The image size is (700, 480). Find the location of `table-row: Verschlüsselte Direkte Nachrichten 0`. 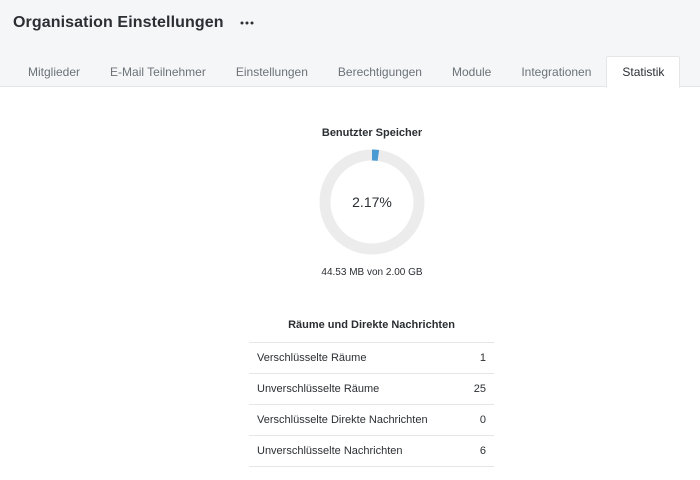

table-row: Verschlüsselte Direkte Nachrichten 0 is located at coordinates (371, 420).